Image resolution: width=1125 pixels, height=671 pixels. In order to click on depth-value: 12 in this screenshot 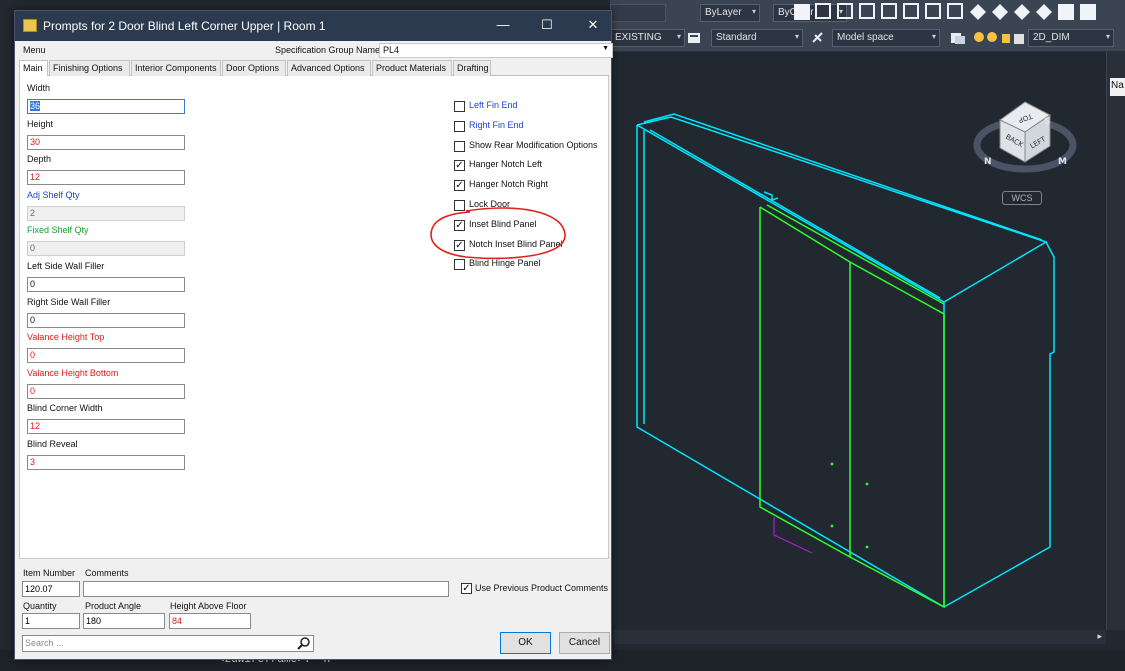, I will do `click(35, 177)`.